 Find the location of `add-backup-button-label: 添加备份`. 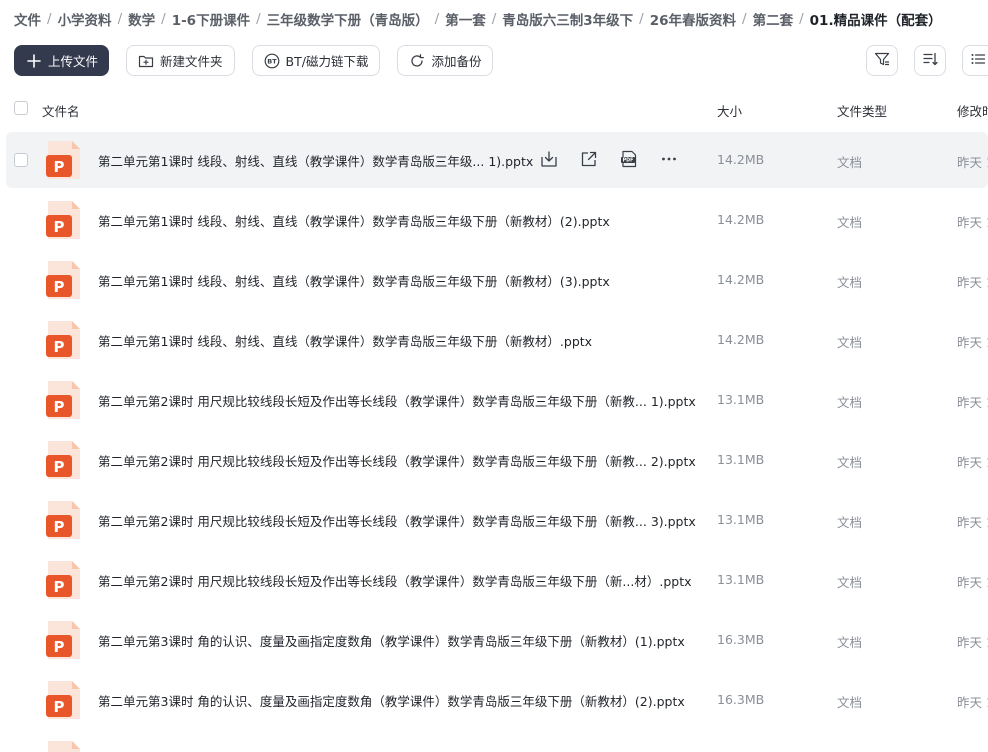

add-backup-button-label: 添加备份 is located at coordinates (456, 61).